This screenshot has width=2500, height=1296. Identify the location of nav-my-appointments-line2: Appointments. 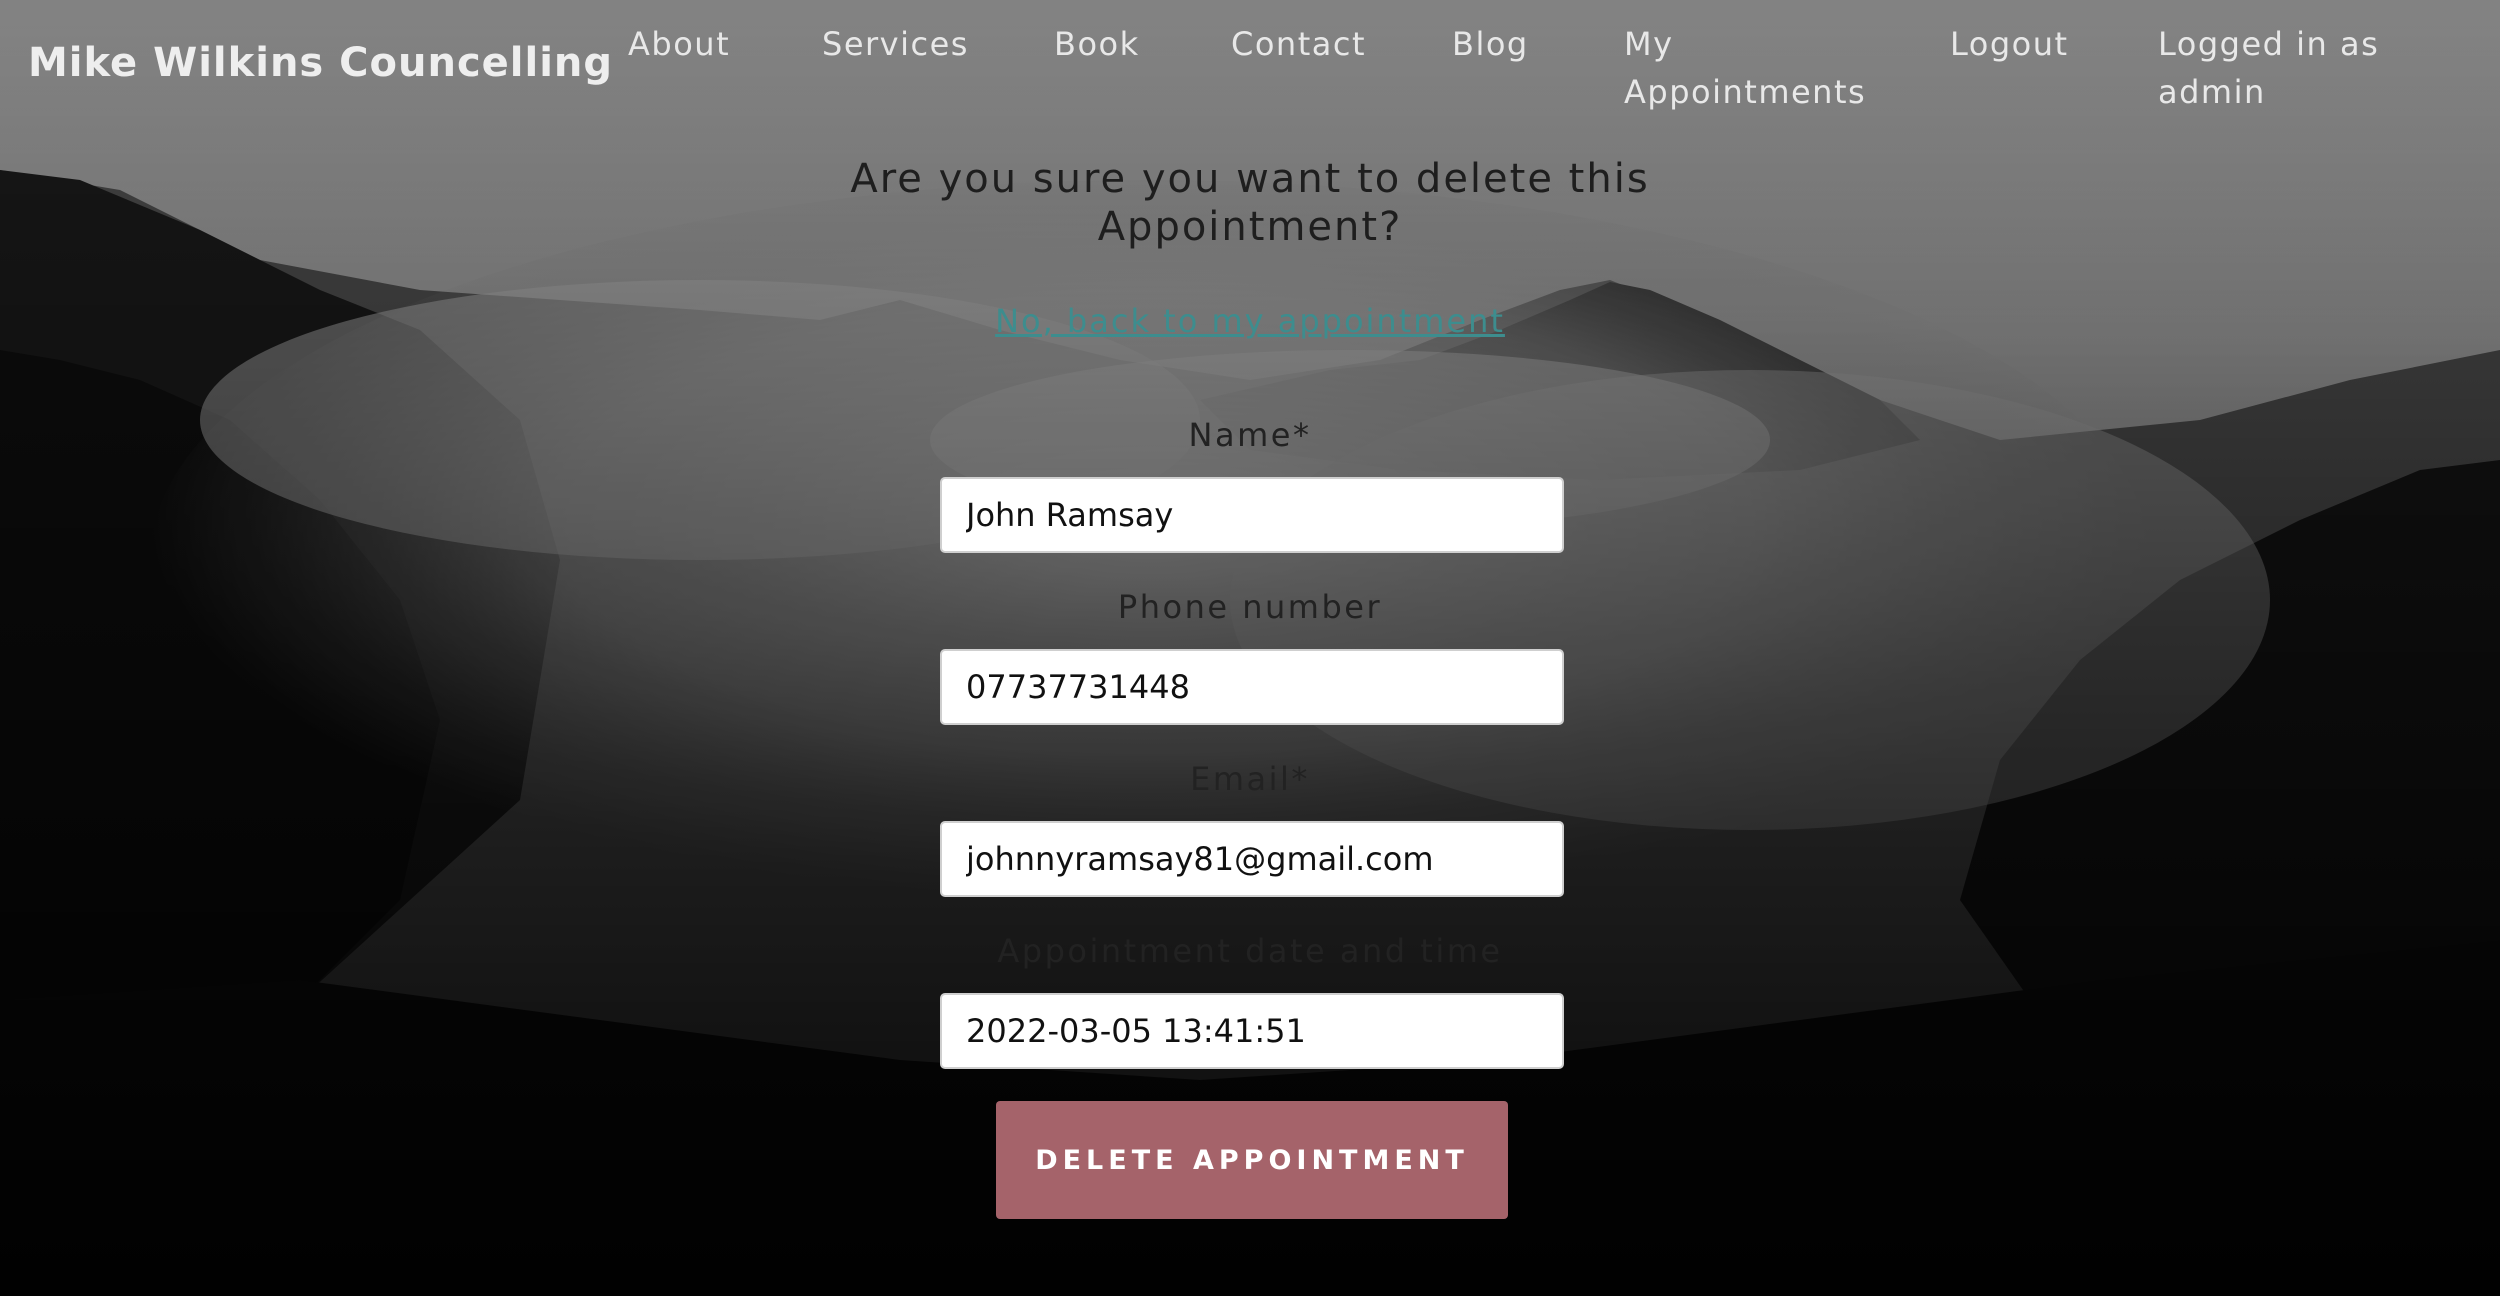
(1745, 92).